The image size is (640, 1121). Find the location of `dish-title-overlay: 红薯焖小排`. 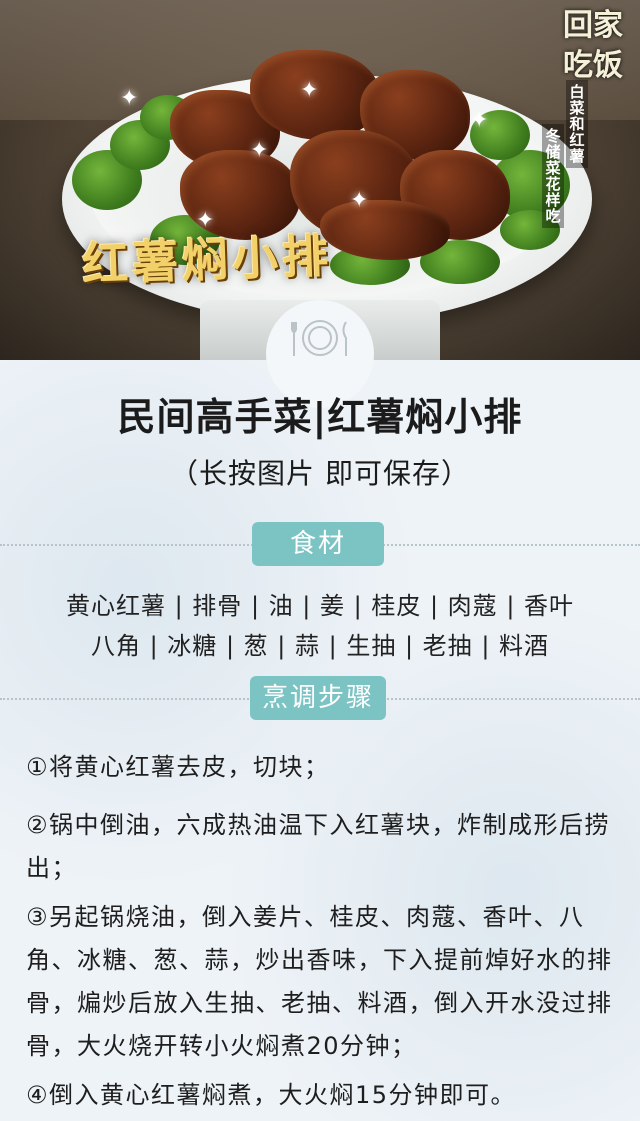

dish-title-overlay: 红薯焖小排 is located at coordinates (207, 260).